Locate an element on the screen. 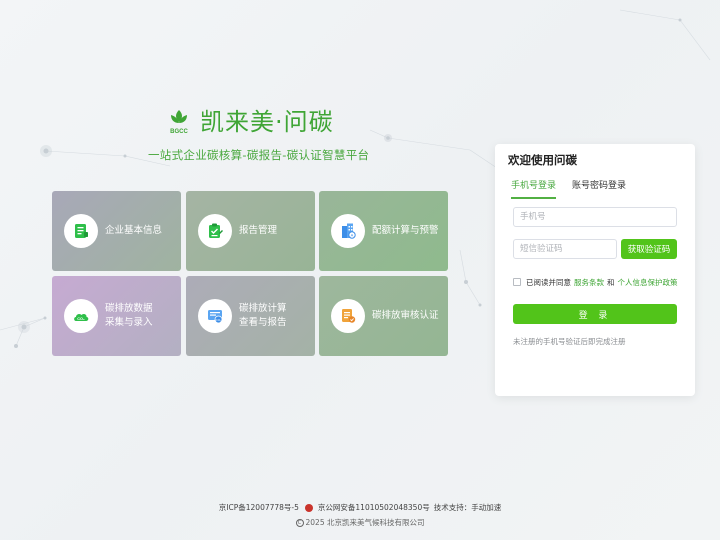  bgcc-logo: BGCC is located at coordinates (179, 122).